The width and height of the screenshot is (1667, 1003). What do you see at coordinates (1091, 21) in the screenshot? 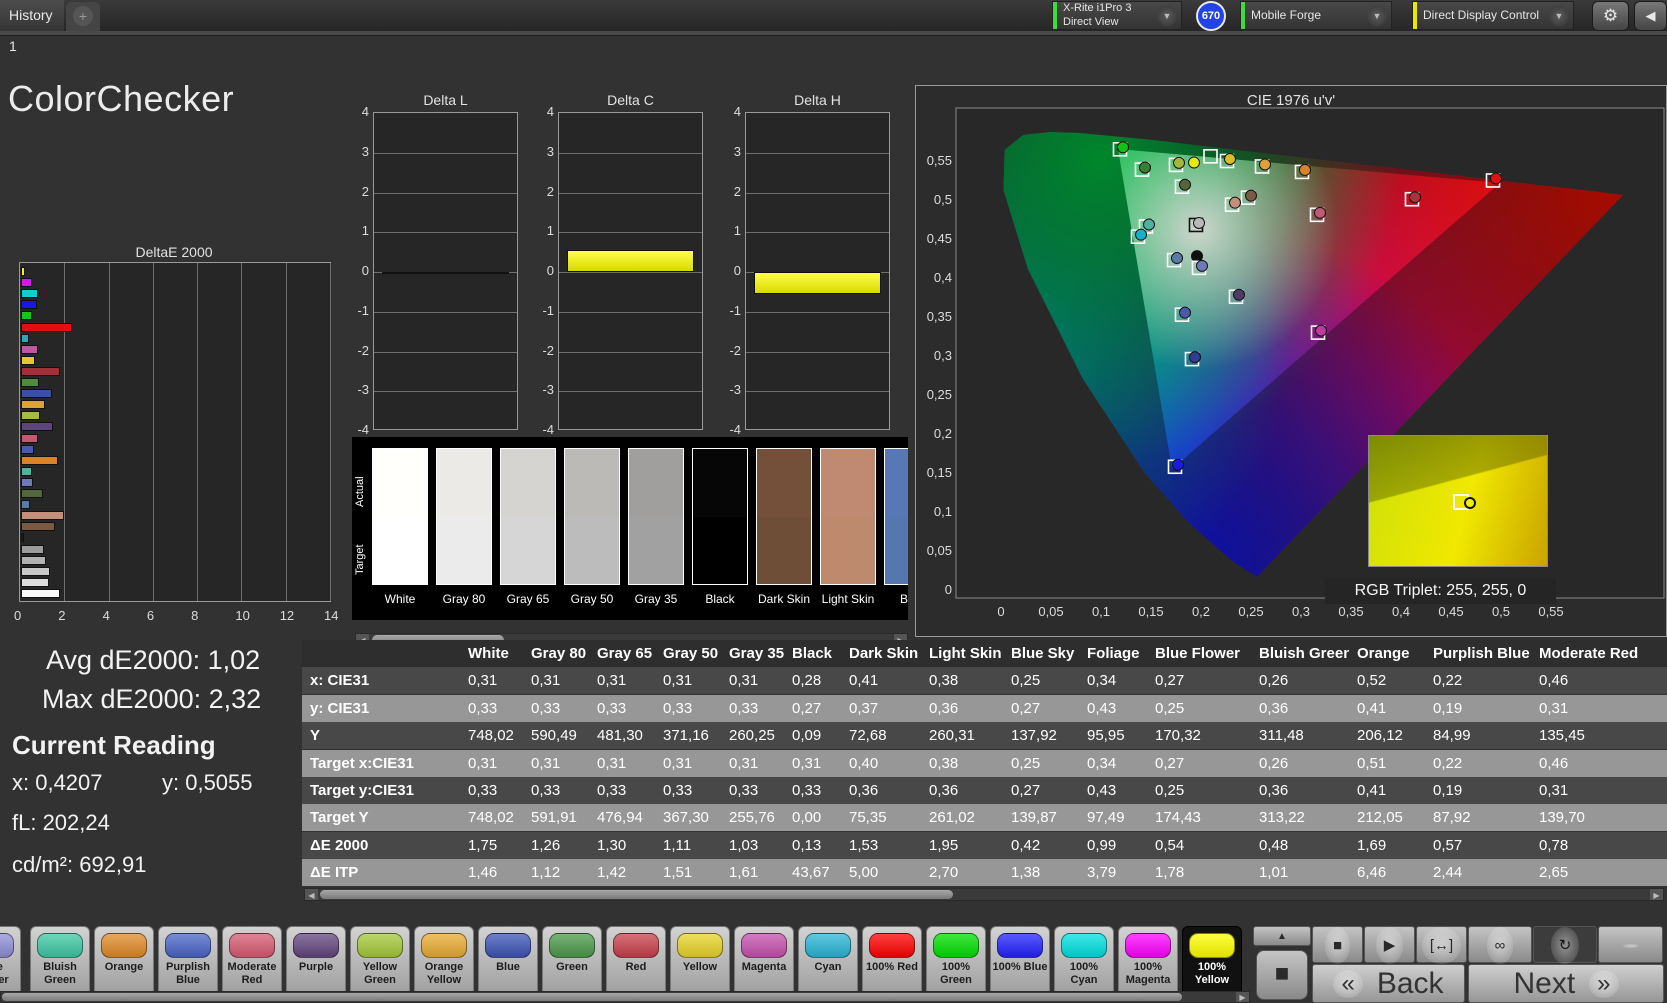
I see `meter-mode: Direct View` at bounding box center [1091, 21].